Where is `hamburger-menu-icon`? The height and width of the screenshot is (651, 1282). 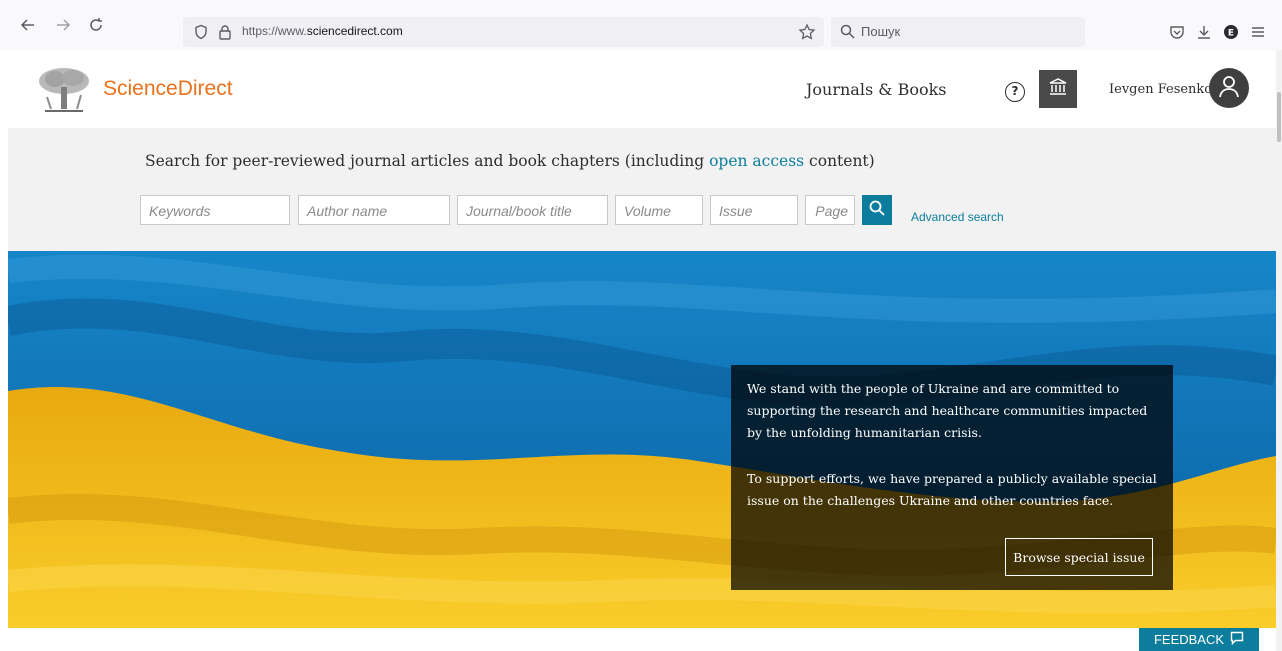
hamburger-menu-icon is located at coordinates (1258, 32).